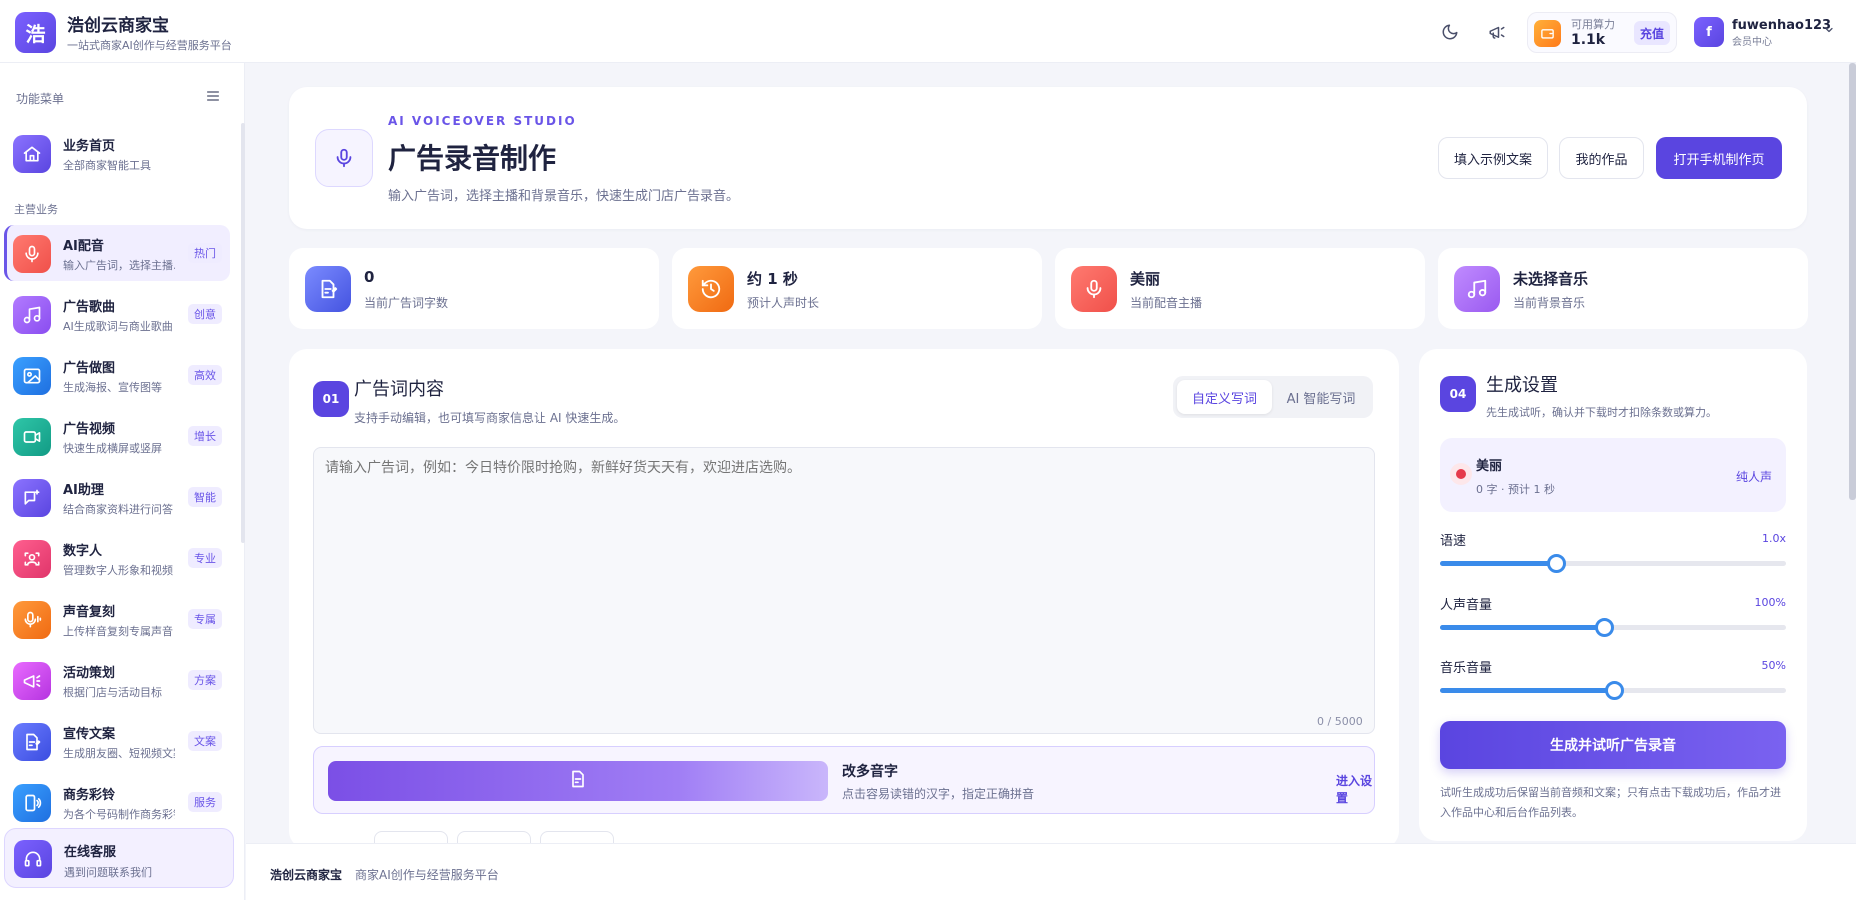  Describe the element at coordinates (118, 509) in the screenshot. I see `sidebar-item-desc: 结合商家资料进行问答` at that location.